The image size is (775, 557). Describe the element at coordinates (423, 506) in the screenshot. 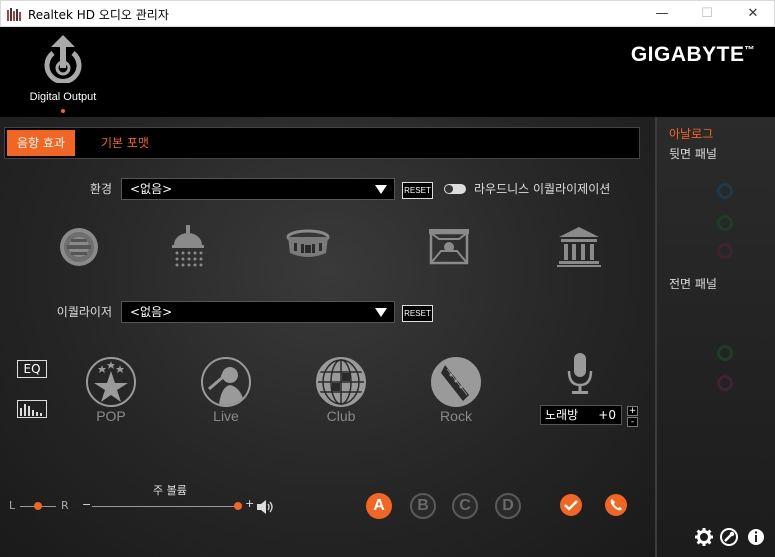

I see `profile-b-button: B` at that location.